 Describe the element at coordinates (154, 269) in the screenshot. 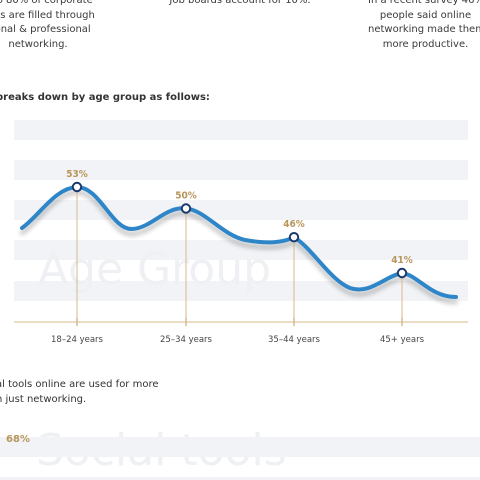

I see `chart-watermark: Age Group` at that location.